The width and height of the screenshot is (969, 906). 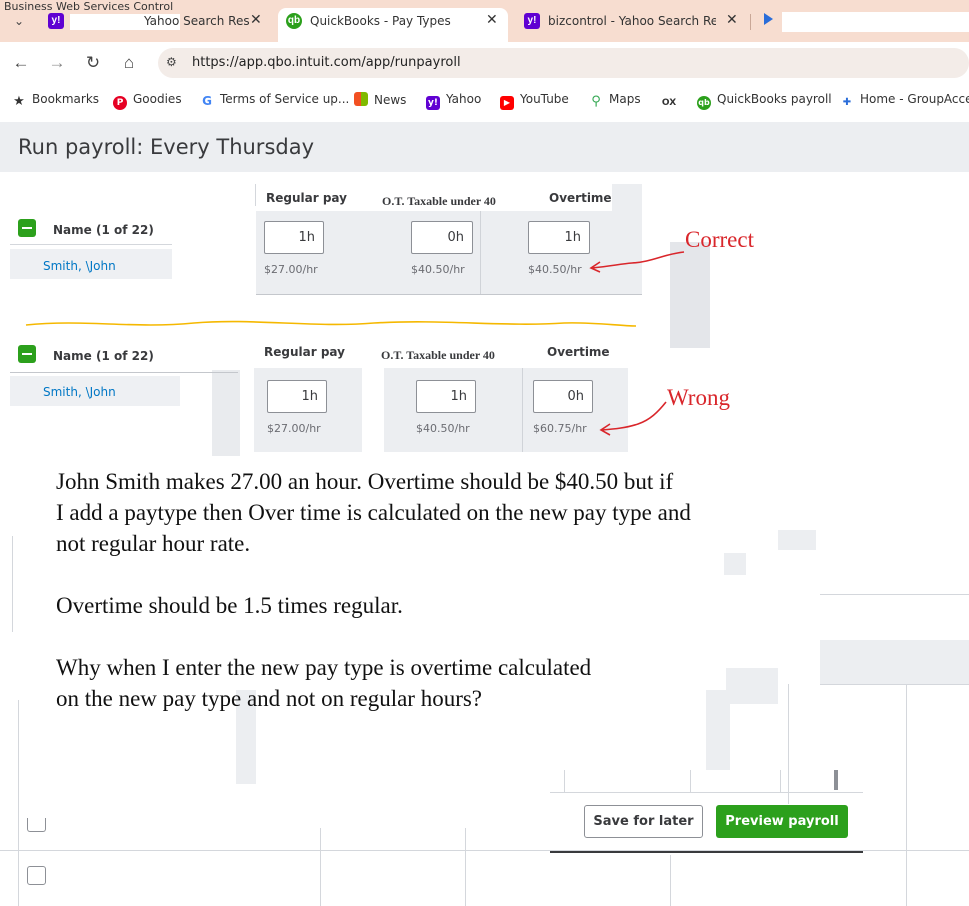 I want to click on bookmark-ox: OX, so click(x=672, y=101).